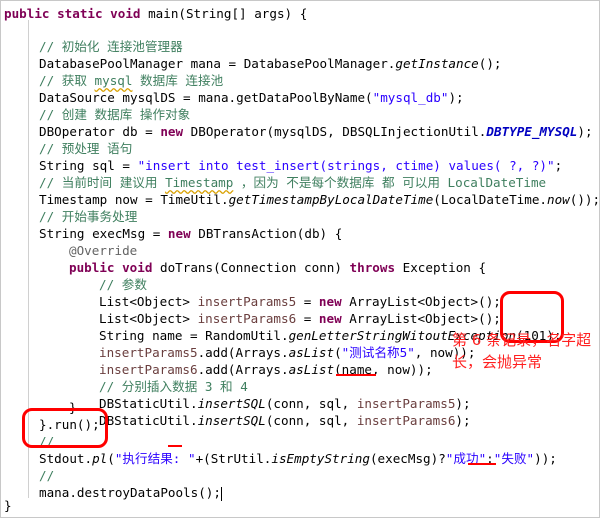 The height and width of the screenshot is (518, 600). Describe the element at coordinates (114, 114) in the screenshot. I see `comment-line: // 创建 数据库 操作对象` at that location.